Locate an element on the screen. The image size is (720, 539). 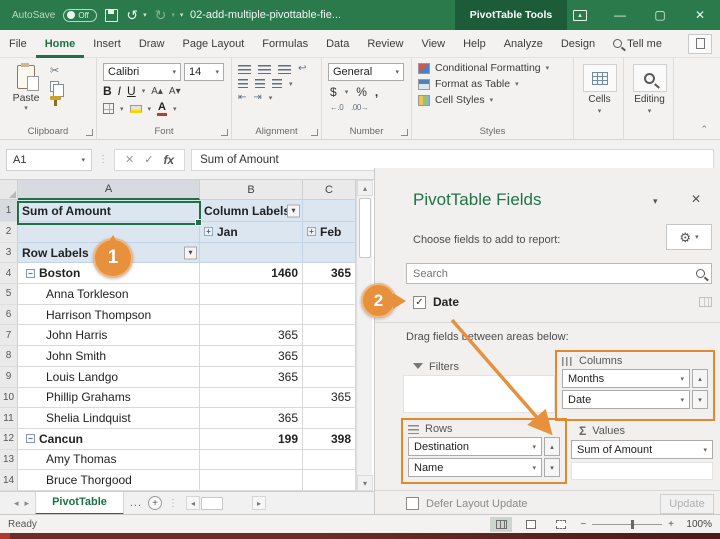
cell-c12: 398 is located at coordinates (329, 439).